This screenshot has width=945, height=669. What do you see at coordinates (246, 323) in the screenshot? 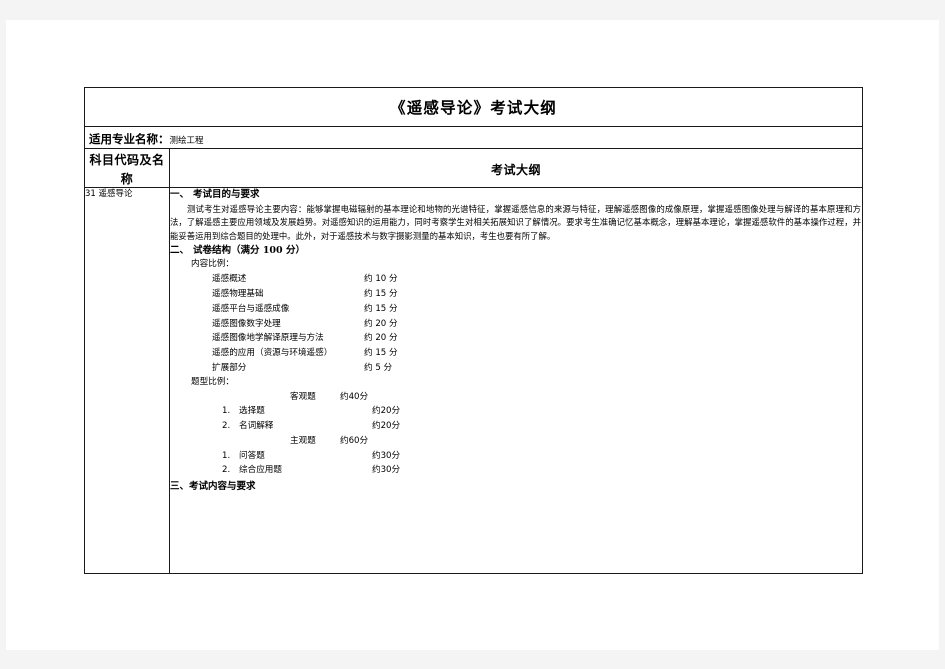
I see `content-item-name: 遥感图像数字处理` at bounding box center [246, 323].